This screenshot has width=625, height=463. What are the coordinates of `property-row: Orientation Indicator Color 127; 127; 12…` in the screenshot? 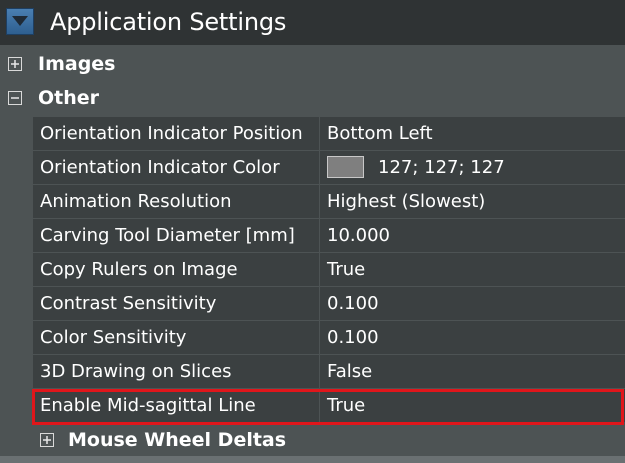 It's located at (329, 168).